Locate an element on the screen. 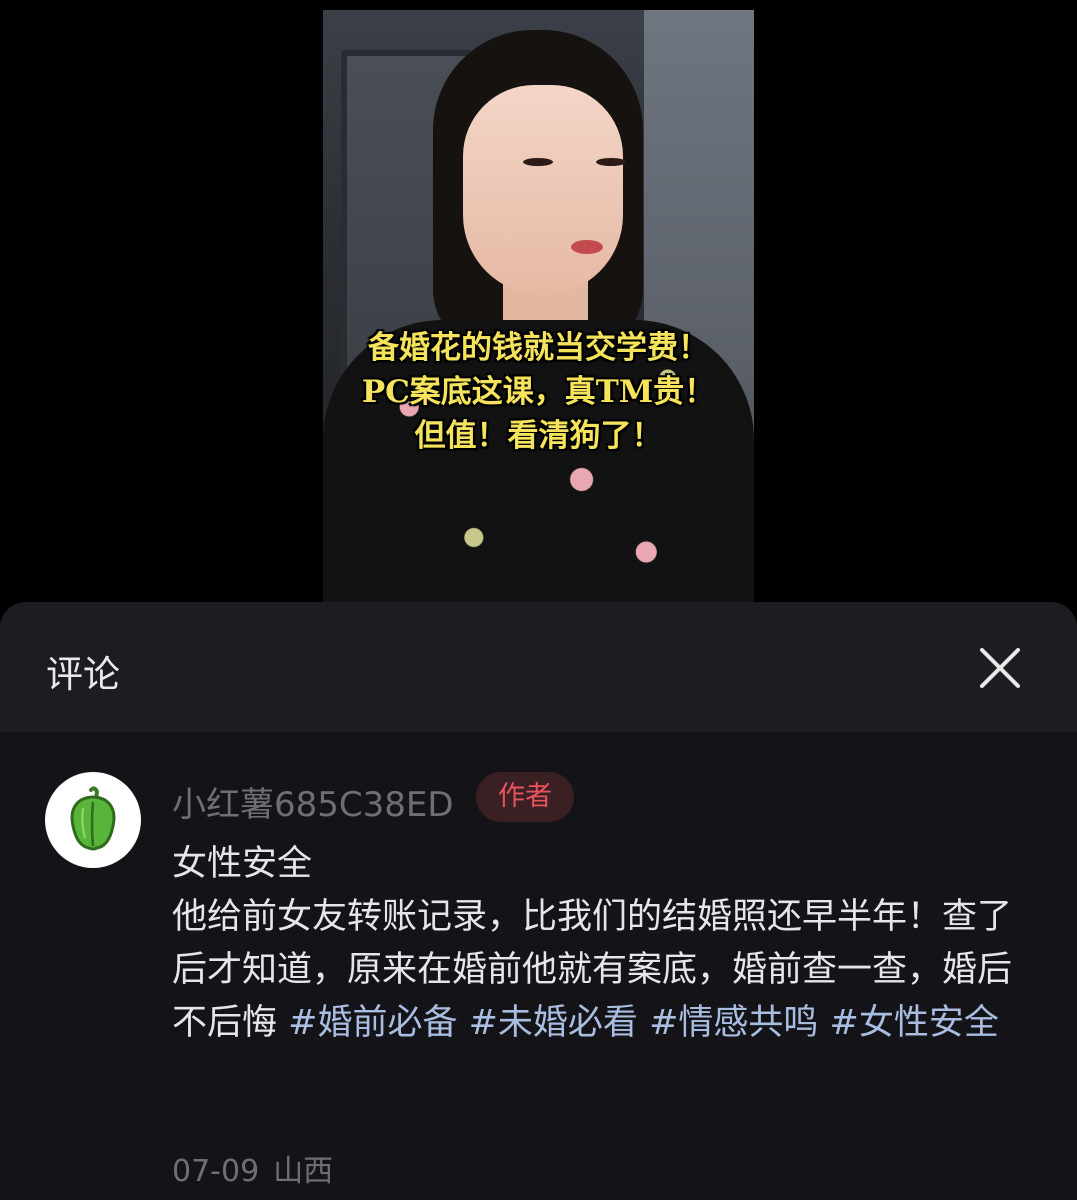 The width and height of the screenshot is (1077, 1200). author-badge: 作者 is located at coordinates (525, 797).